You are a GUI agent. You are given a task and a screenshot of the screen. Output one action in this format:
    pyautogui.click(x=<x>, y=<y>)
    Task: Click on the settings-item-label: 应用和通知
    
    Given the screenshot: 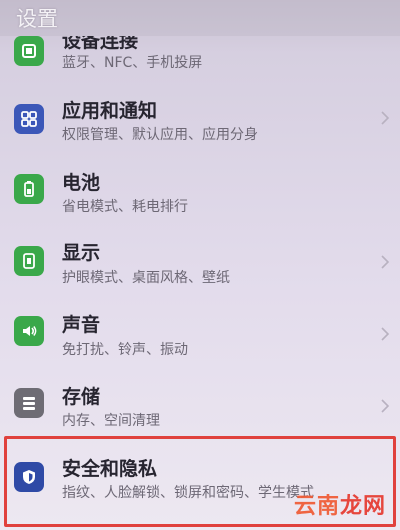 What is the action you would take?
    pyautogui.click(x=110, y=111)
    